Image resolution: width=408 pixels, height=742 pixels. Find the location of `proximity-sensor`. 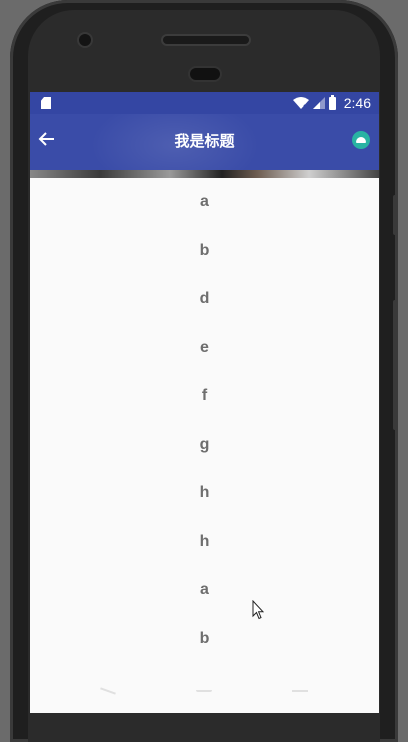

proximity-sensor is located at coordinates (205, 74).